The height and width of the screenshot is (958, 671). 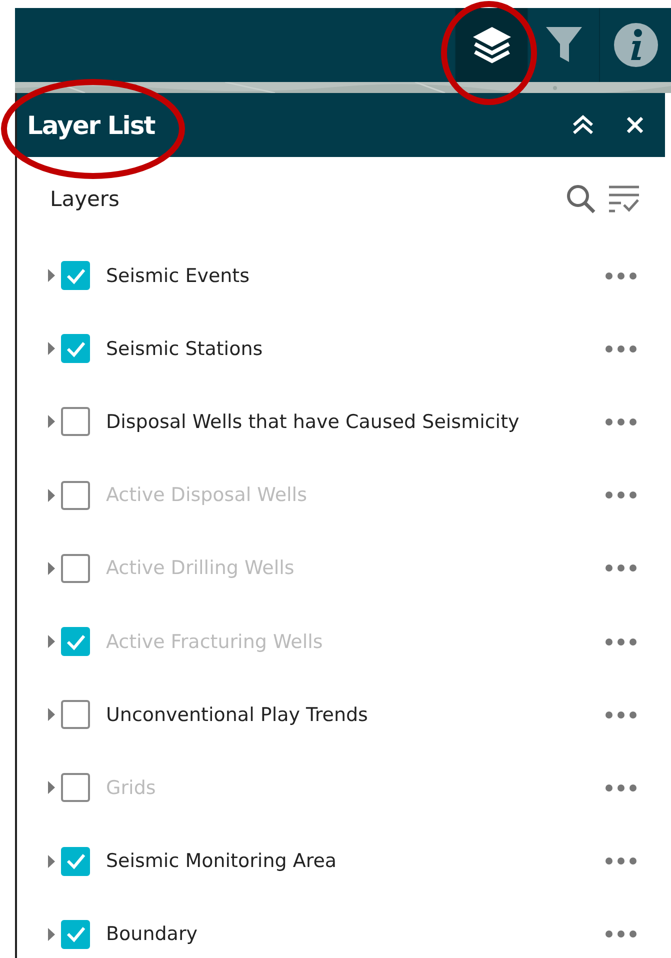 I want to click on layer-name: Unconventional Play Trends, so click(x=237, y=715).